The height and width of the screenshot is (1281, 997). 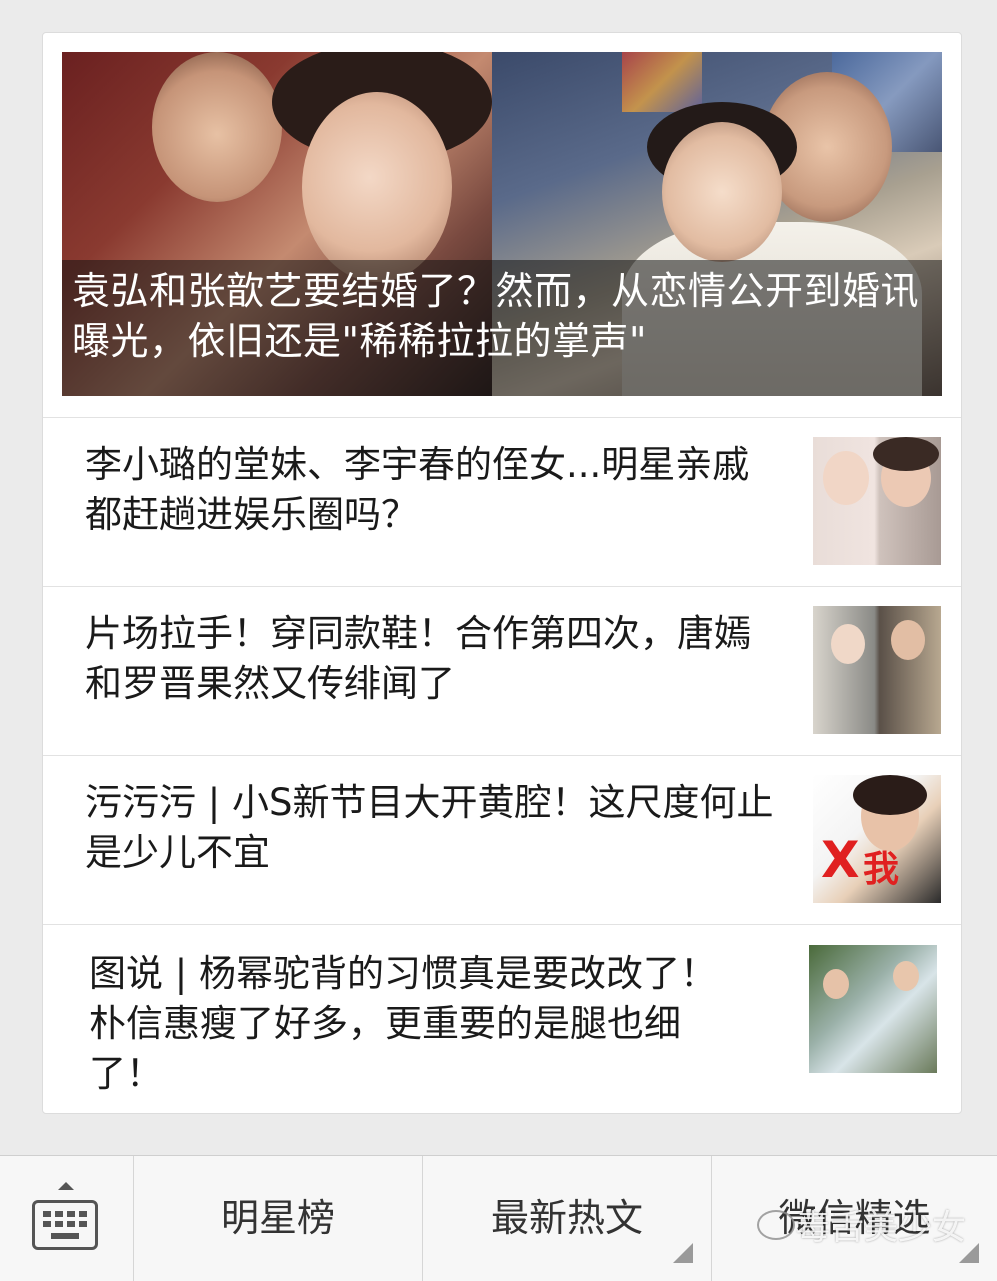 What do you see at coordinates (877, 839) in the screenshot?
I see `article-thumbnail: X 我` at bounding box center [877, 839].